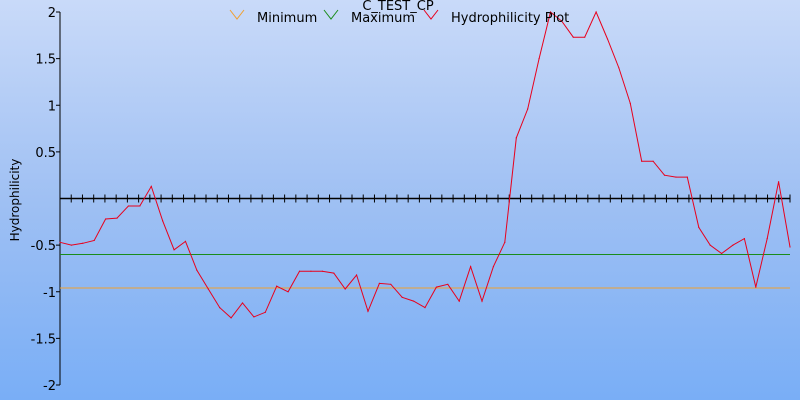 Image resolution: width=800 pixels, height=400 pixels. Describe the element at coordinates (398, 7) in the screenshot. I see `chart-title: C_TEST_CP` at that location.